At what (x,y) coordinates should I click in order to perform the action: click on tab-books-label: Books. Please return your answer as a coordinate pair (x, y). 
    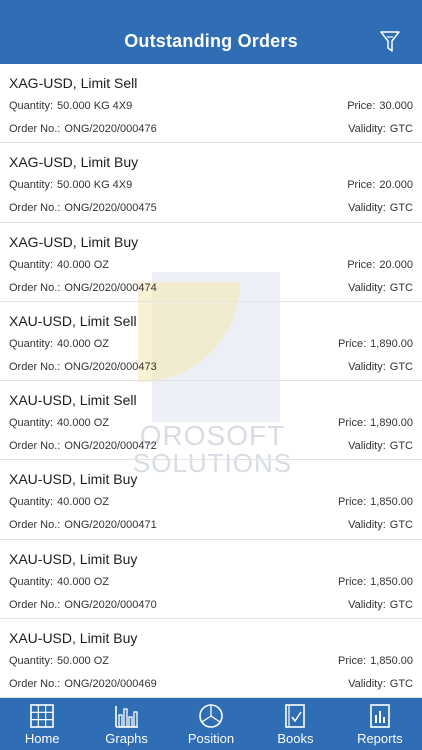
    Looking at the image, I should click on (295, 738).